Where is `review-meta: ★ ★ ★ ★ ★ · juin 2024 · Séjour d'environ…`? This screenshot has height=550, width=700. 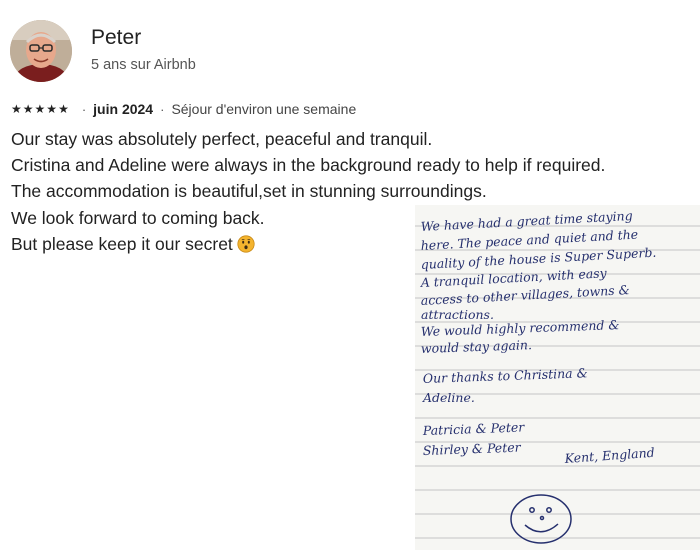
review-meta: ★ ★ ★ ★ ★ · juin 2024 · Séjour d'environ… is located at coordinates (183, 109).